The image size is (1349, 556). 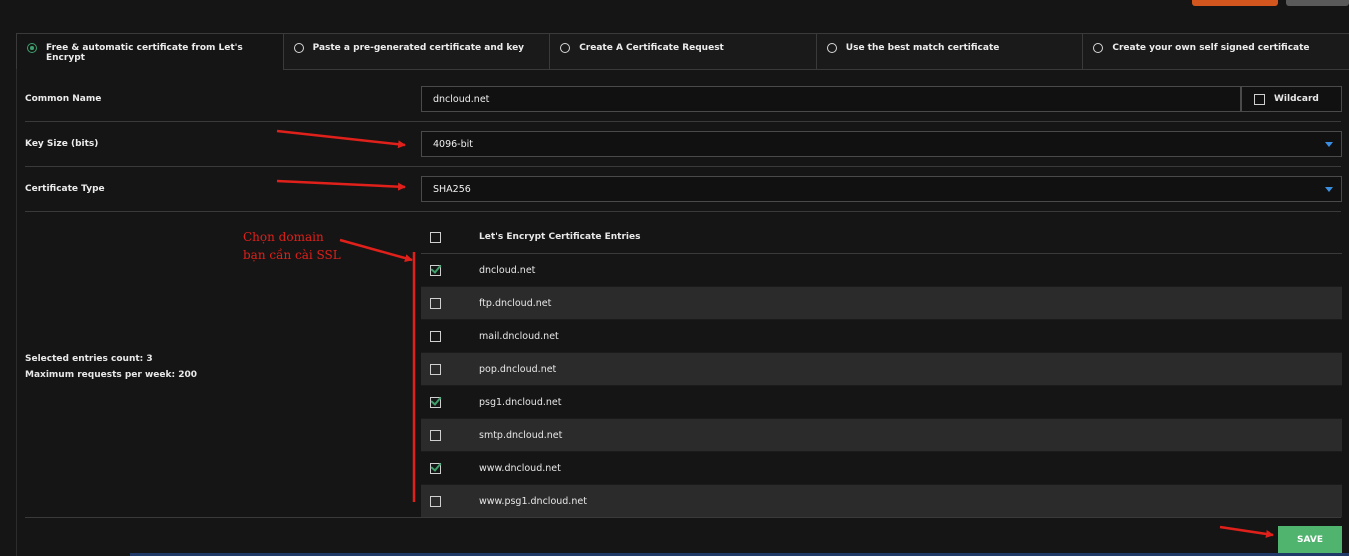 What do you see at coordinates (533, 501) in the screenshot?
I see `entry-domain: www.psg1.dncloud.net` at bounding box center [533, 501].